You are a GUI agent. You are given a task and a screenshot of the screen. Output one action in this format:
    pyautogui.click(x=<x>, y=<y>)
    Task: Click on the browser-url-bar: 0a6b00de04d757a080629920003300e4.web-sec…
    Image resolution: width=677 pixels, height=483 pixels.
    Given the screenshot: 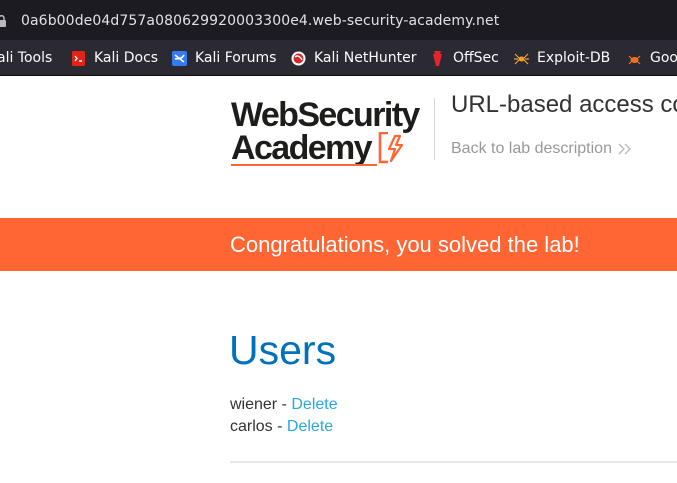 What is the action you would take?
    pyautogui.click(x=338, y=20)
    